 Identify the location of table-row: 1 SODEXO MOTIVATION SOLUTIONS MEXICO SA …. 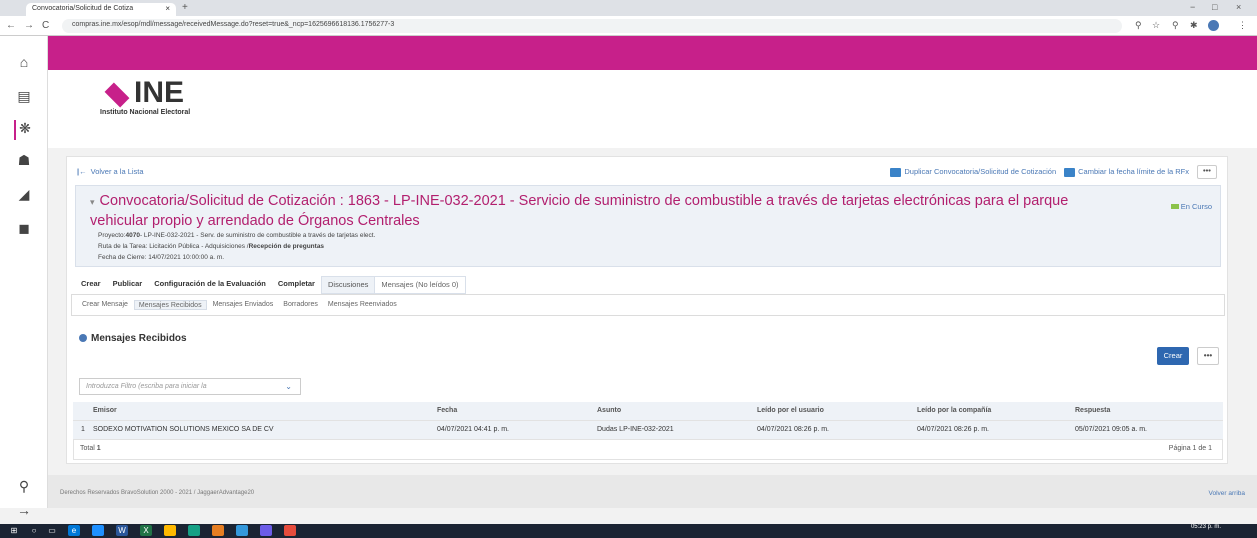
(648, 430).